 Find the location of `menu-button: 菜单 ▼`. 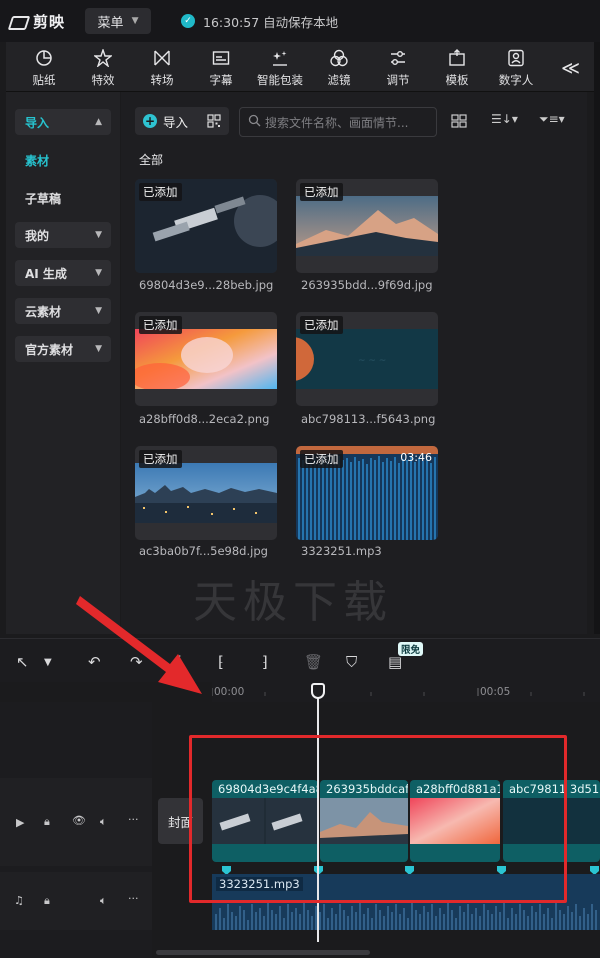

menu-button: 菜单 ▼ is located at coordinates (118, 21).